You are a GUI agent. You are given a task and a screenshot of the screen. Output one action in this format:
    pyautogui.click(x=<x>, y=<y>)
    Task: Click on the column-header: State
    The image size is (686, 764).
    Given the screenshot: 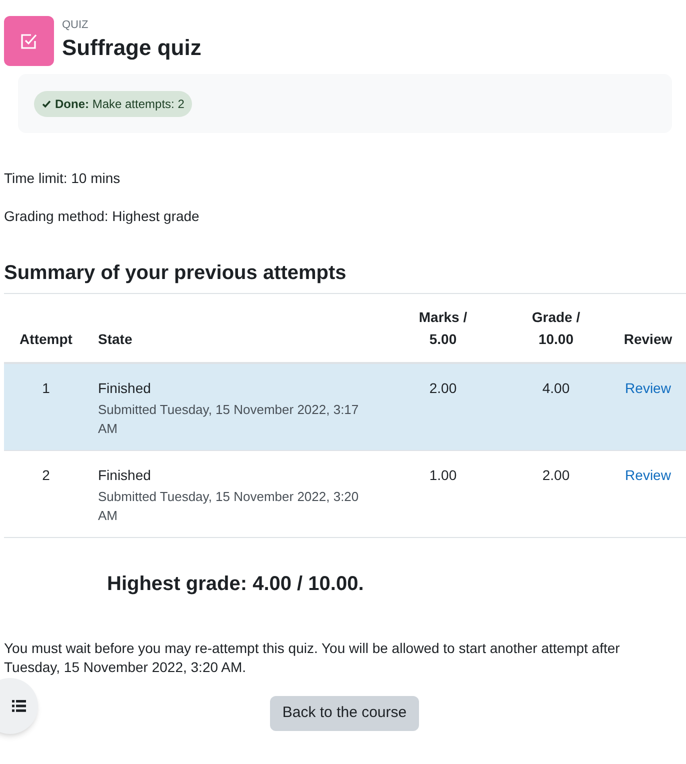 What is the action you would take?
    pyautogui.click(x=115, y=339)
    